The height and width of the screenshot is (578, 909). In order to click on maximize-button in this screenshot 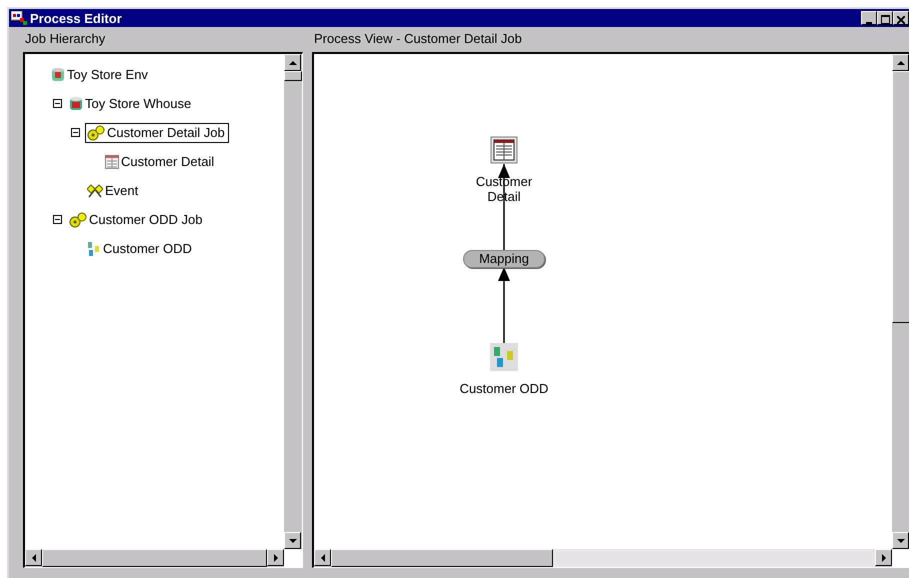, I will do `click(885, 18)`.